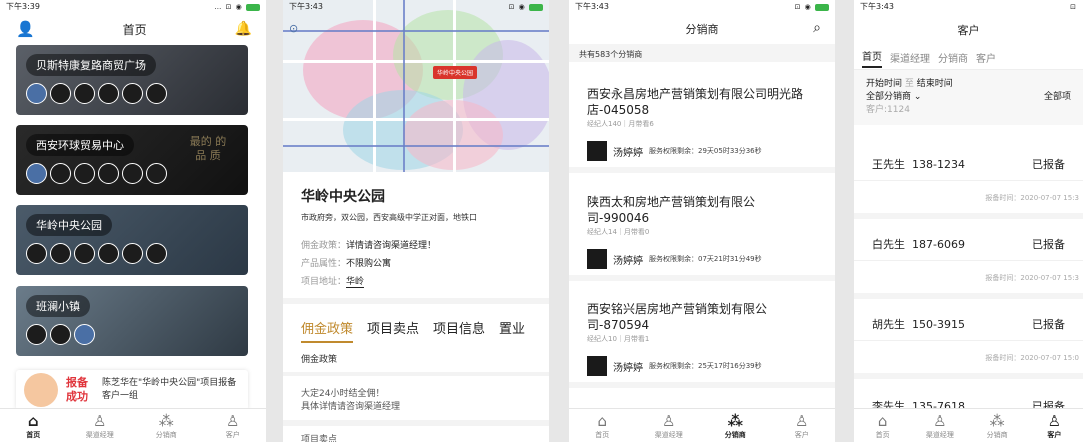  Describe the element at coordinates (416, 86) in the screenshot. I see `project-map: 华岭中央公园` at that location.